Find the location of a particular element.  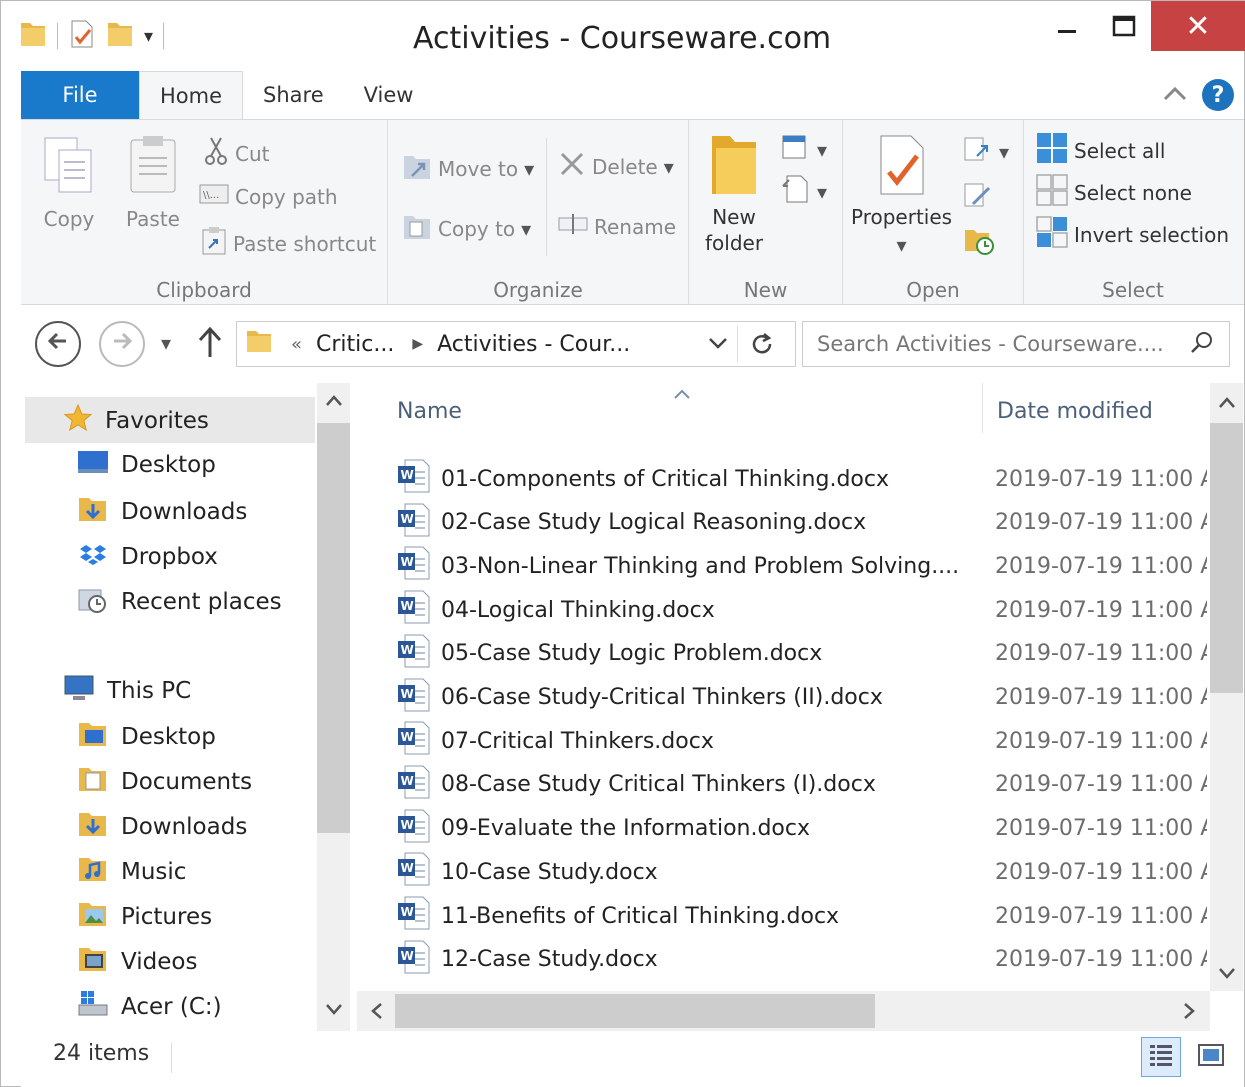

paste-button: Paste is located at coordinates (153, 182).